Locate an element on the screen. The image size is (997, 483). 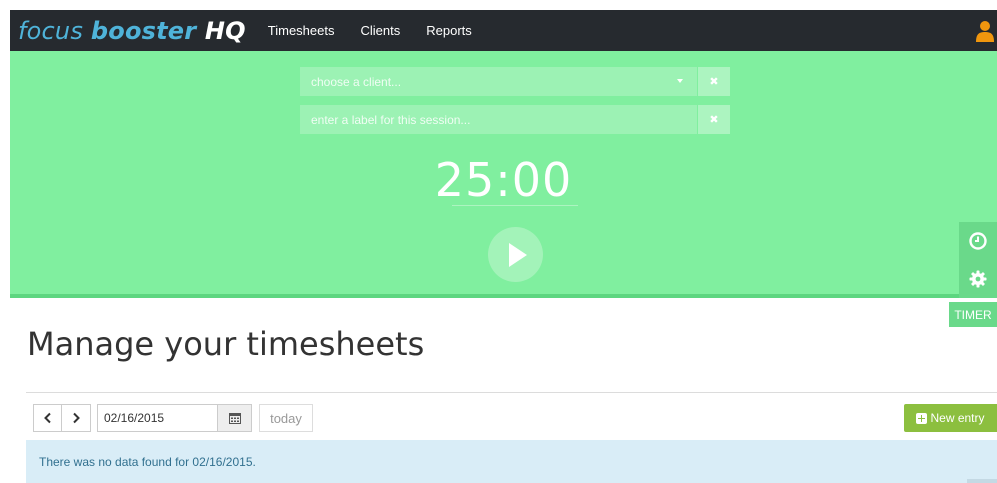
timer-tab: TIMER is located at coordinates (973, 314).